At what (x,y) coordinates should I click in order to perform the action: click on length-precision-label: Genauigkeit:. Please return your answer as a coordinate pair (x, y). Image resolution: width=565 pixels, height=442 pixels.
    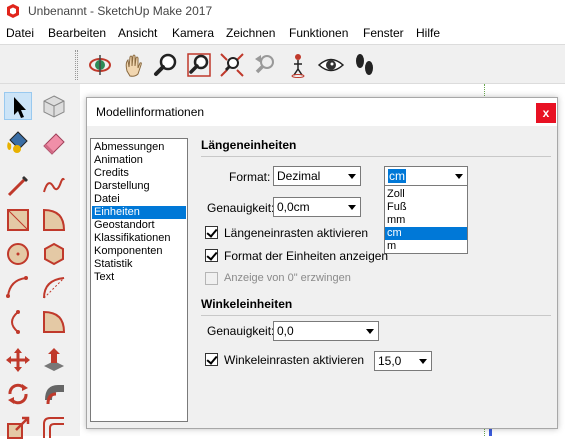
    Looking at the image, I should click on (241, 208).